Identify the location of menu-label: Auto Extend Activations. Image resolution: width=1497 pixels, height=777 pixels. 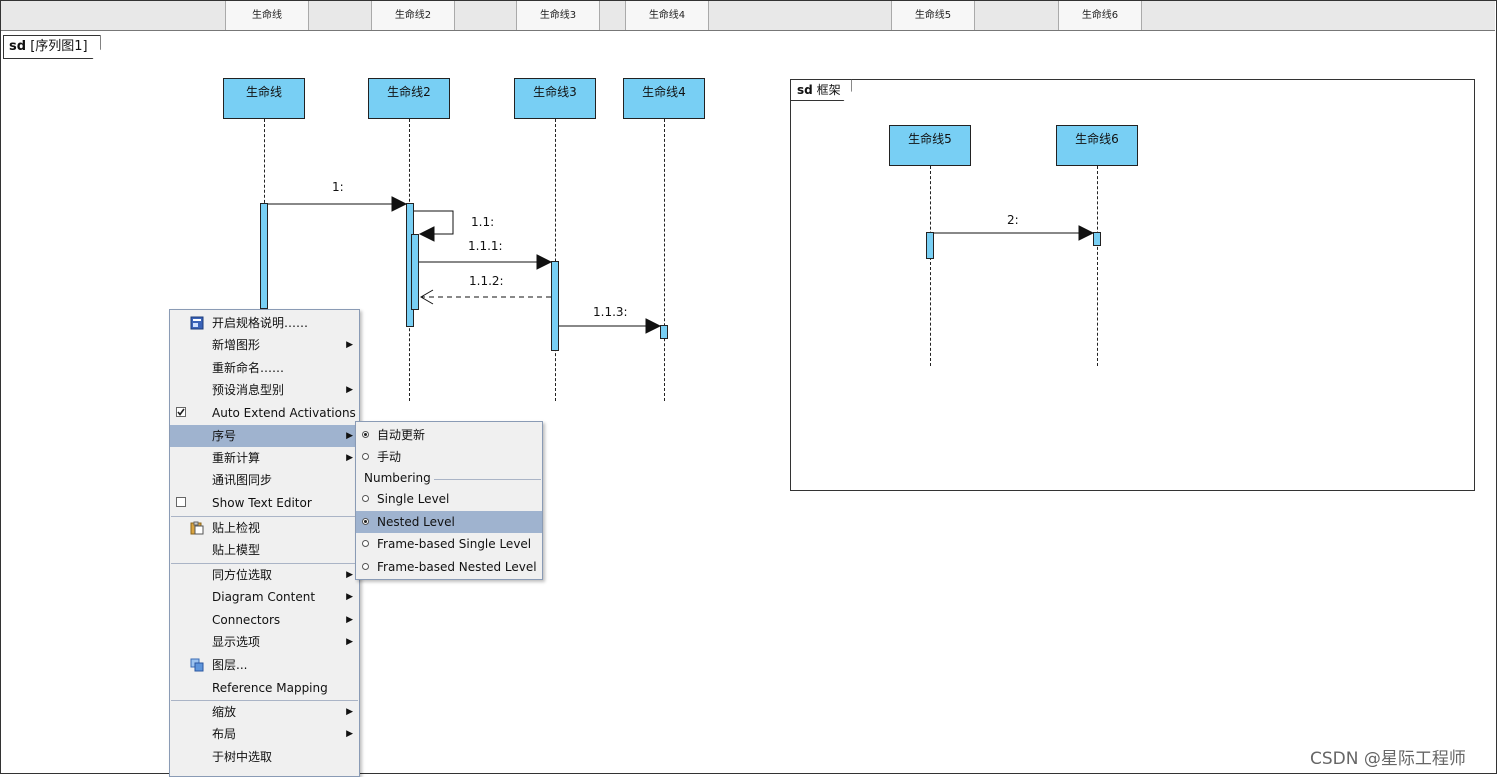
(284, 413).